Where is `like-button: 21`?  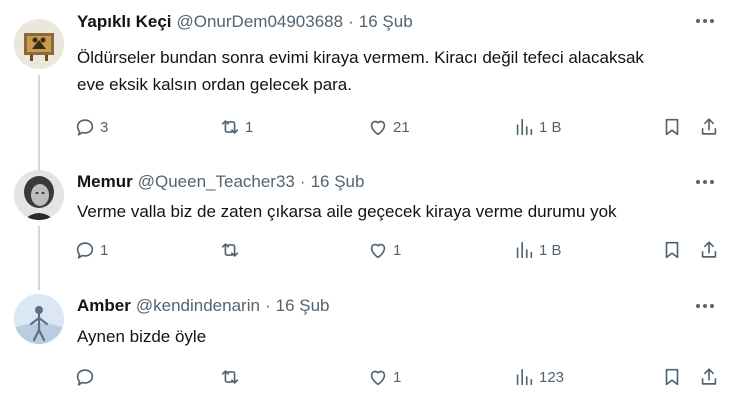 like-button: 21 is located at coordinates (388, 127).